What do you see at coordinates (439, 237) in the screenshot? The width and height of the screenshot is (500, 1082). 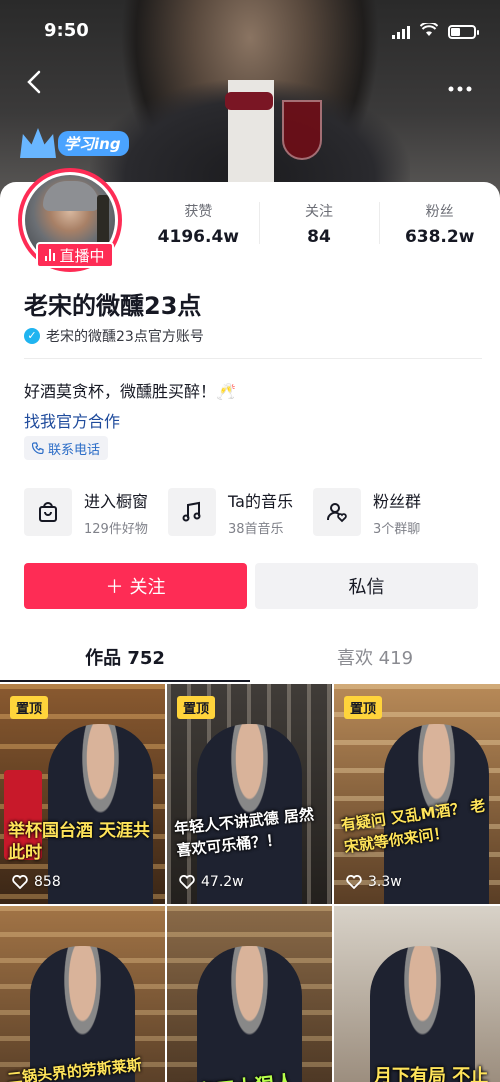 I see `stat-value: 638.2w` at bounding box center [439, 237].